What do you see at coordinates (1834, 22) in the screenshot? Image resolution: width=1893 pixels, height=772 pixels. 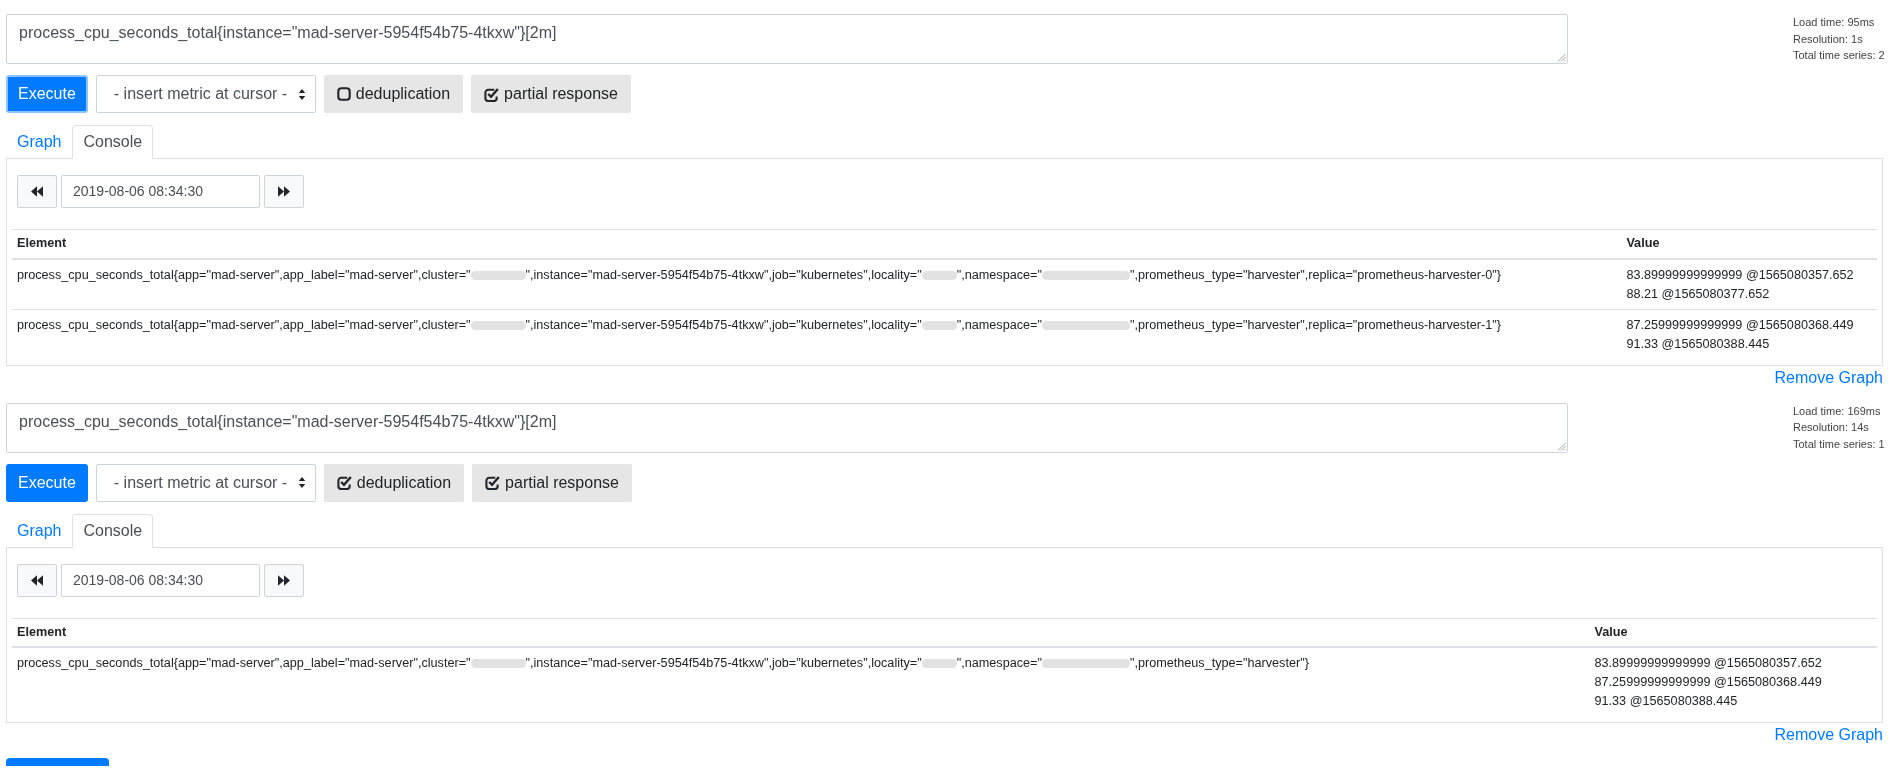 I see `stat-text: Load time: 95ms` at bounding box center [1834, 22].